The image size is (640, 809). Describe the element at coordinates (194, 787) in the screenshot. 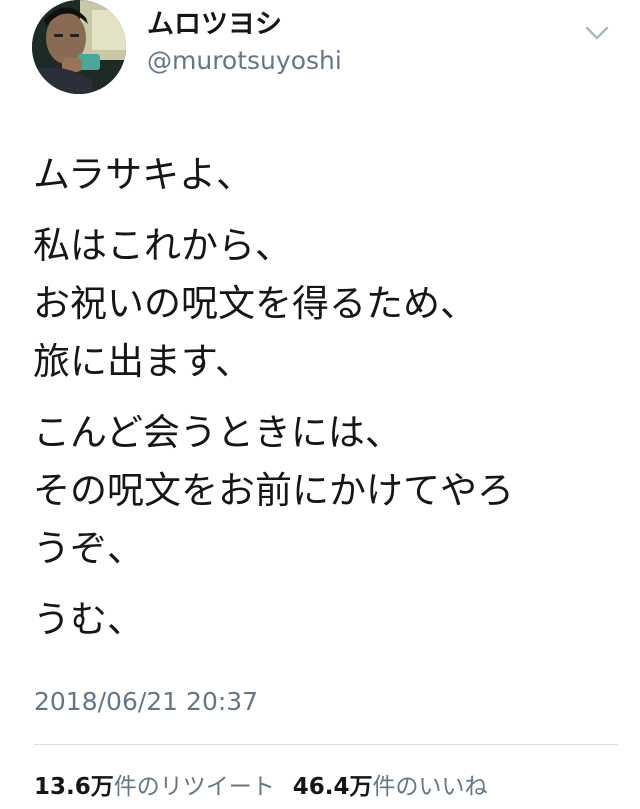

I see `retweet-label: 件のリツイート` at that location.